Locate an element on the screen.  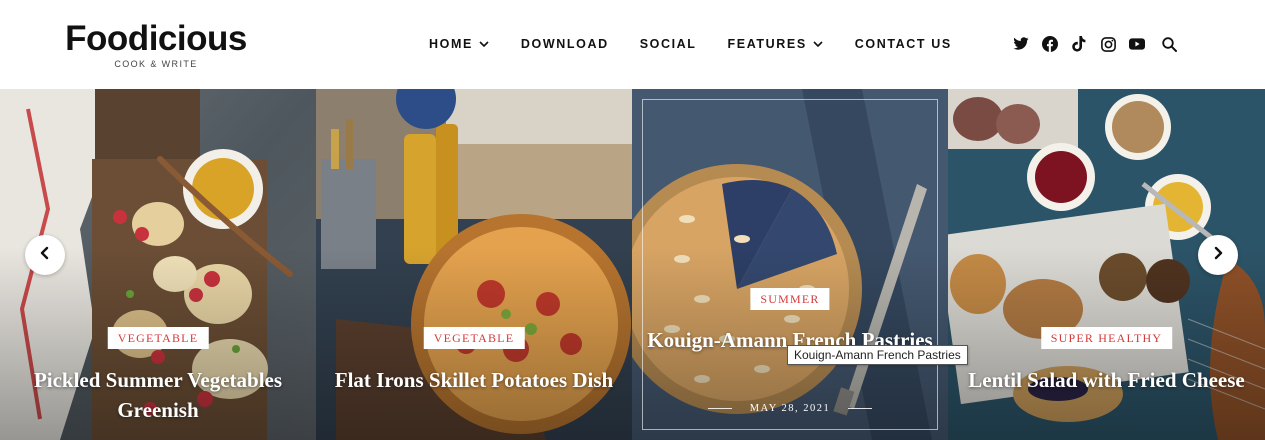
nav-item-label: CONTACT US is located at coordinates (903, 44).